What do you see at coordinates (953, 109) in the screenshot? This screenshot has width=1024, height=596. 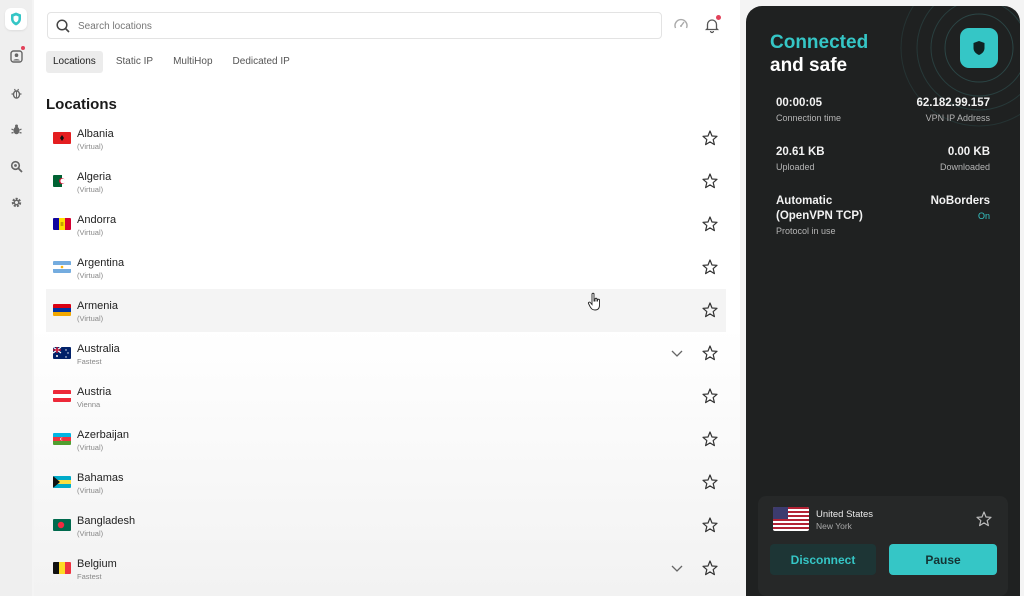 I see `vpn-ip-stat: 62.182.99.157 VPN IP Address` at bounding box center [953, 109].